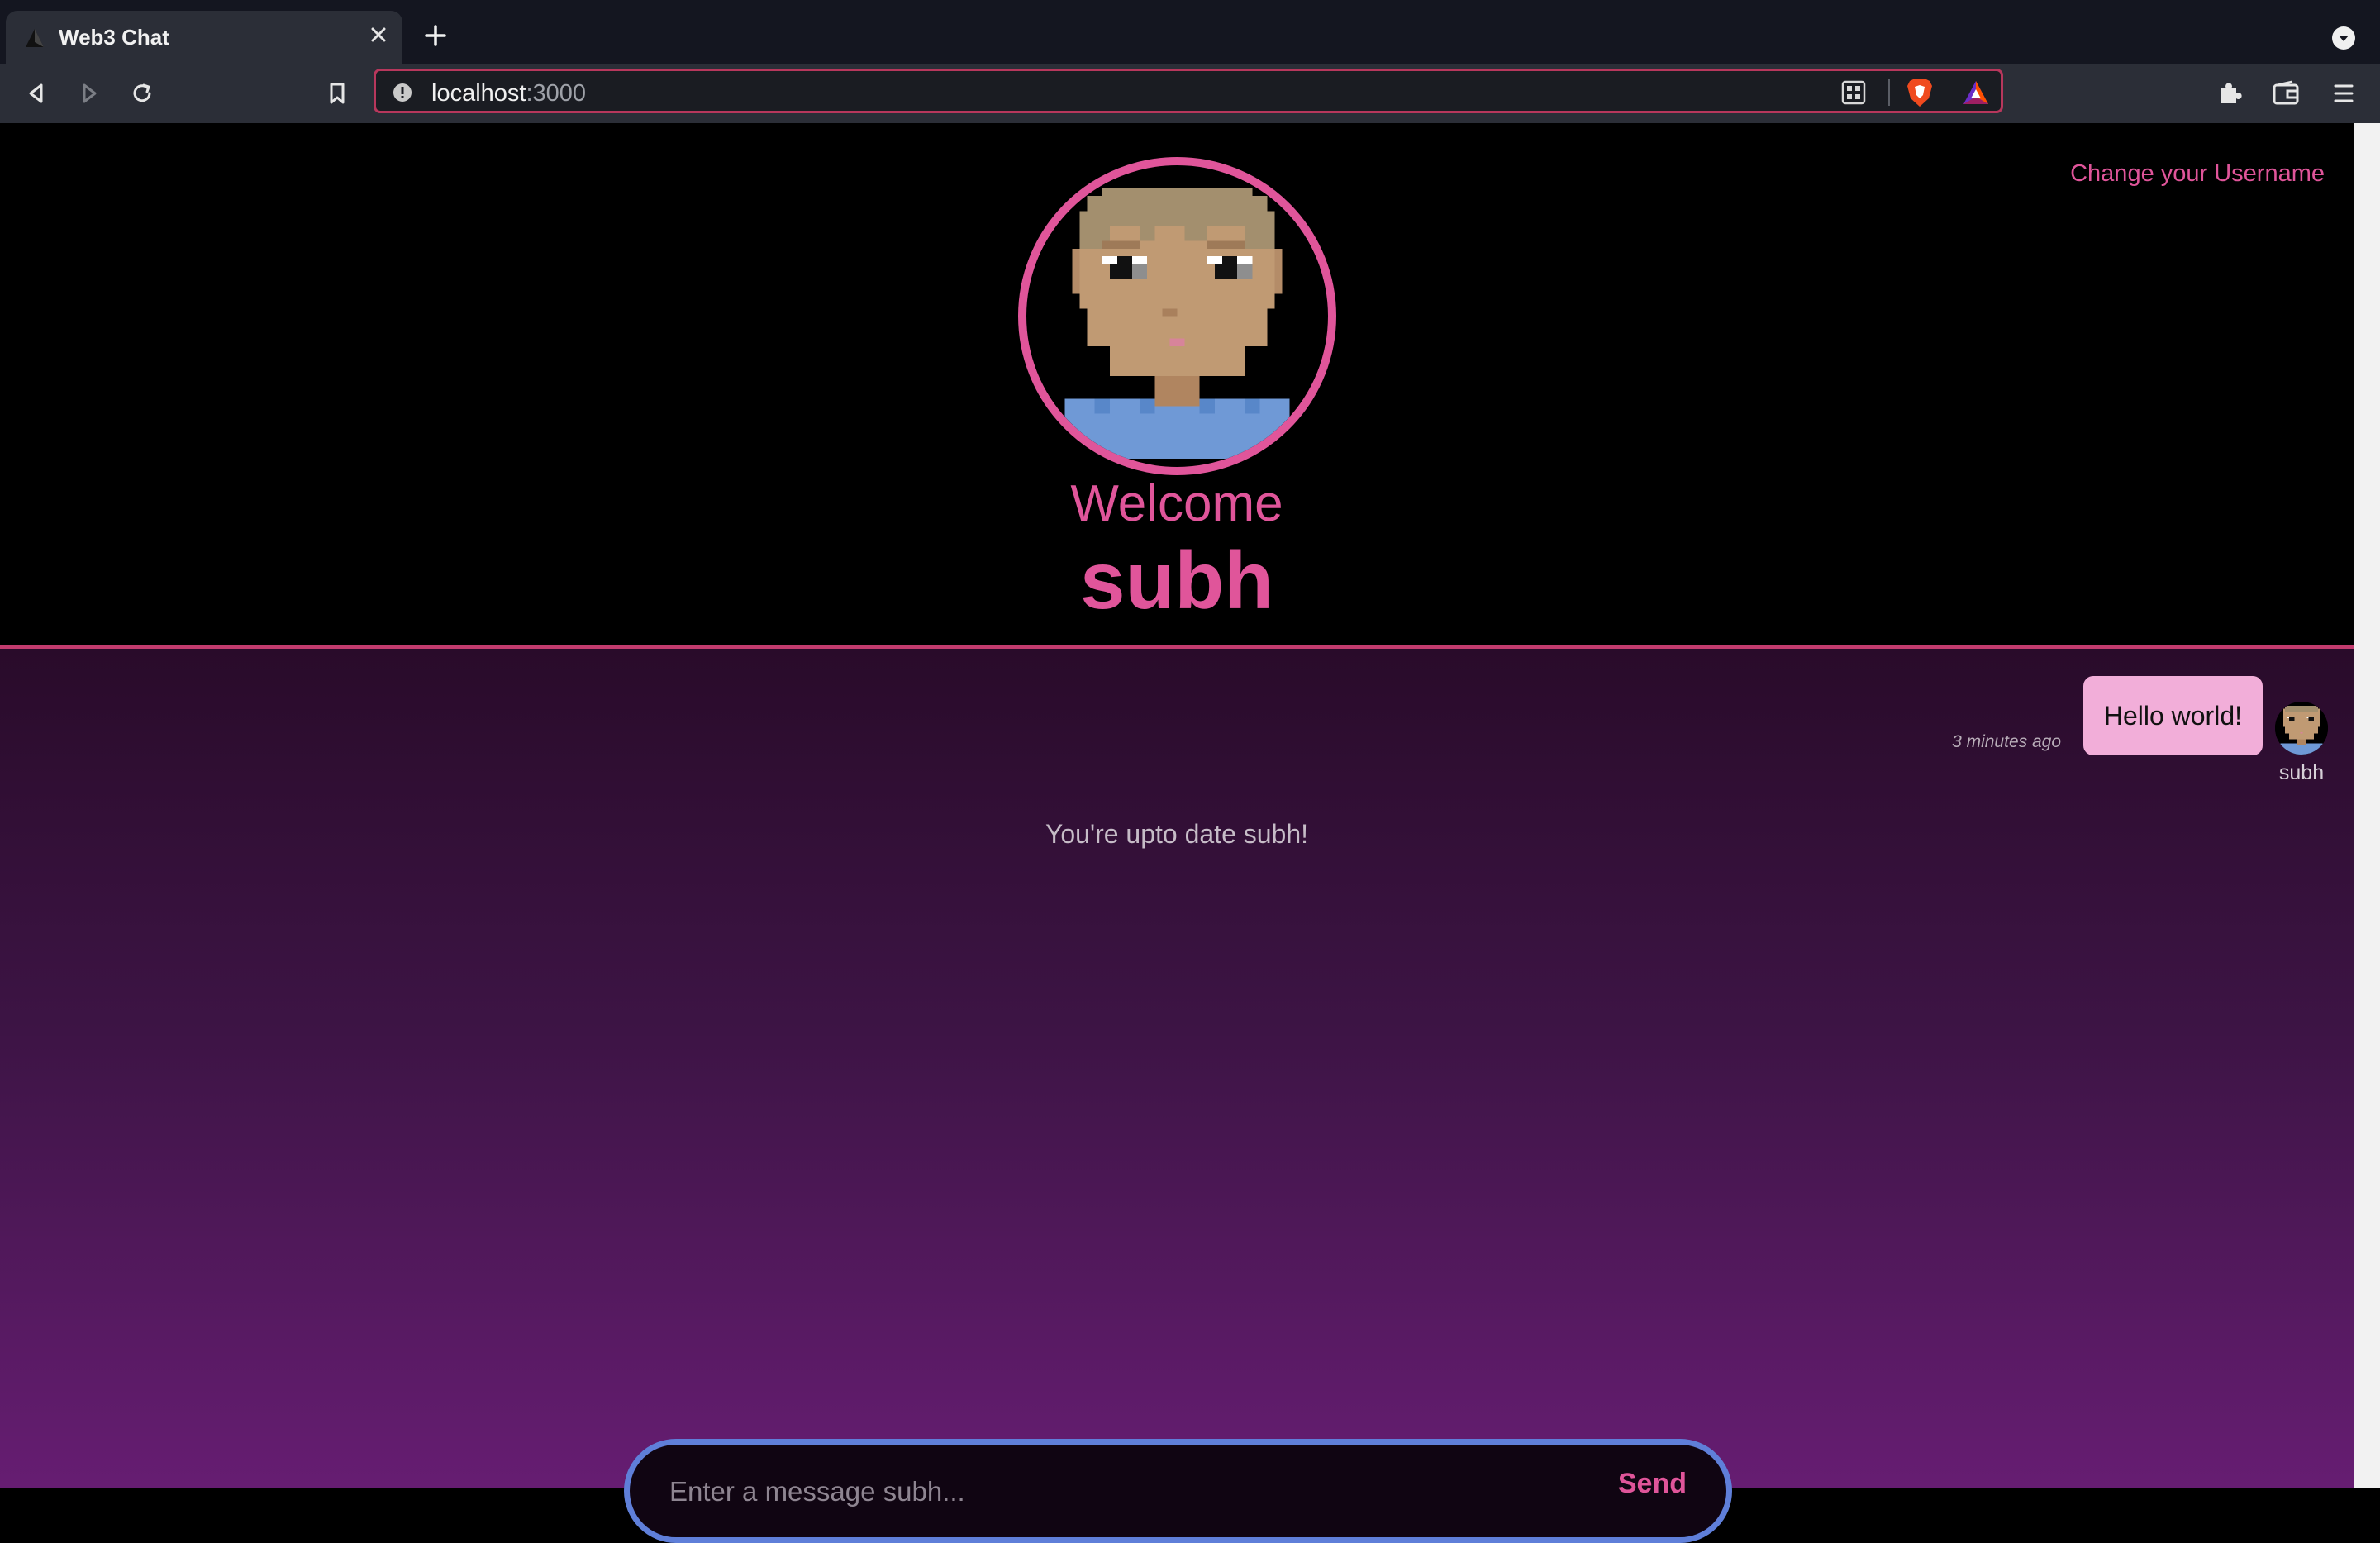  I want to click on address-bar-separator, so click(1889, 92).